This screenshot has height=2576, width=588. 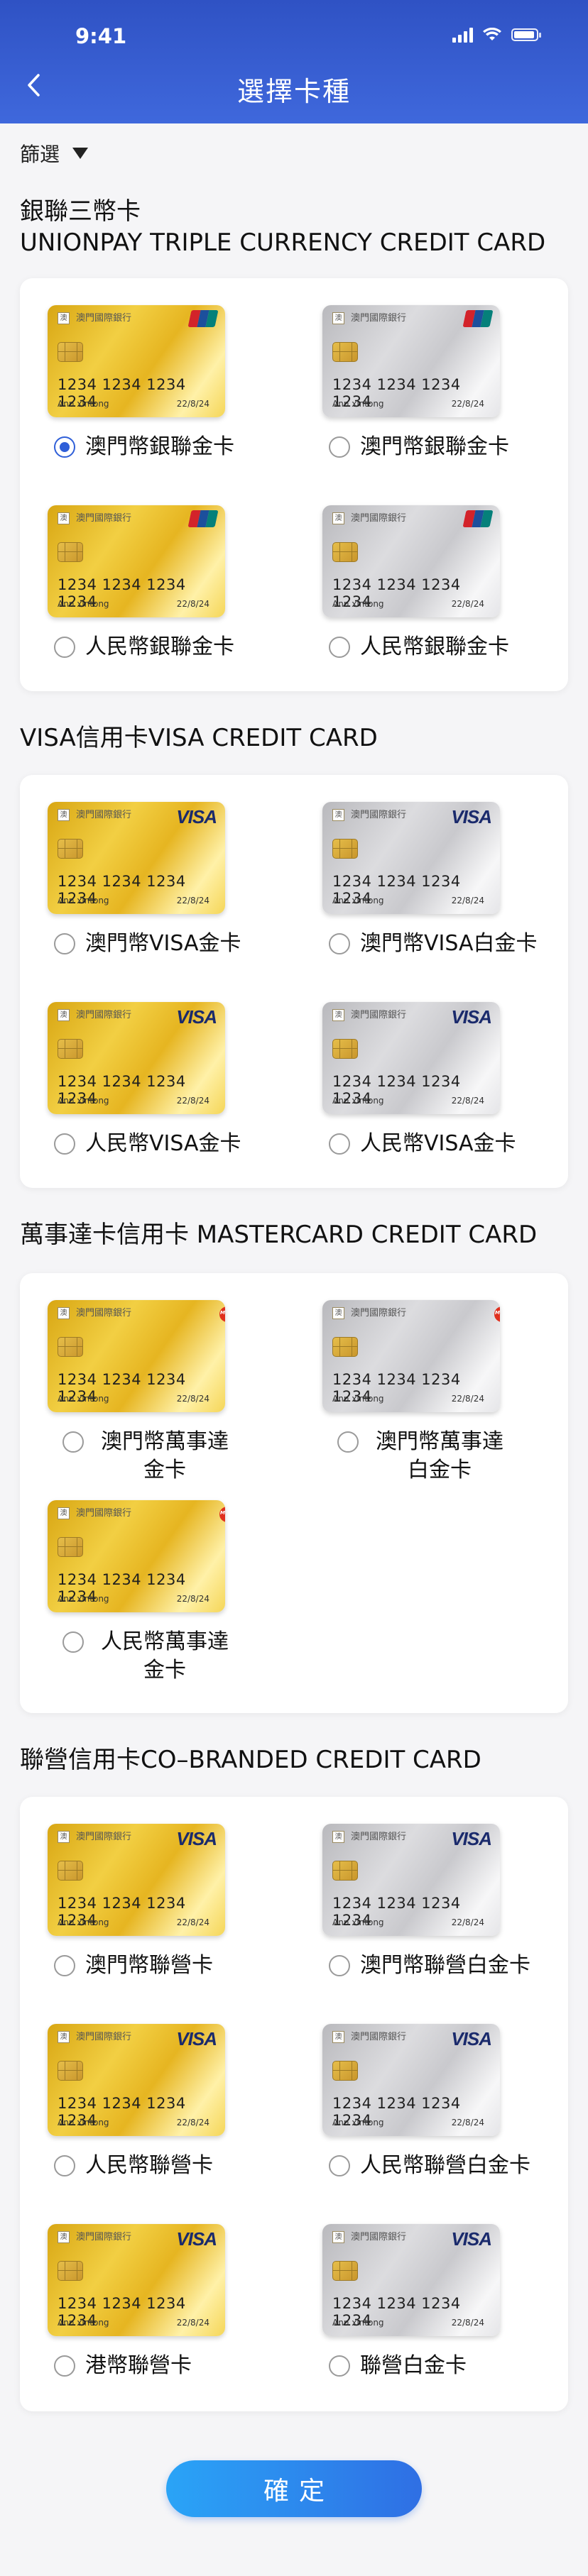 What do you see at coordinates (435, 446) in the screenshot?
I see `card-type-label: 澳門幣銀聯金卡` at bounding box center [435, 446].